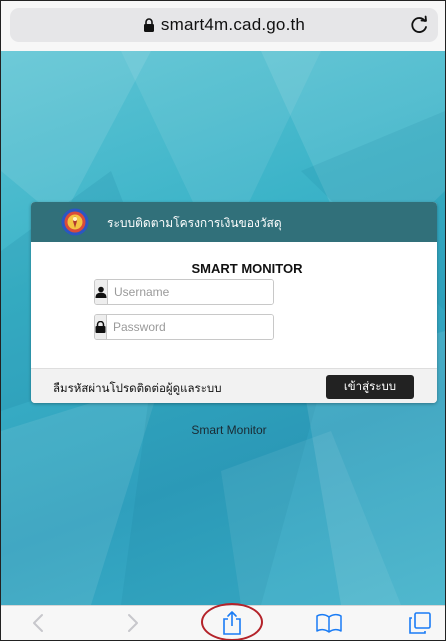  What do you see at coordinates (419, 25) in the screenshot?
I see `reload-icon` at bounding box center [419, 25].